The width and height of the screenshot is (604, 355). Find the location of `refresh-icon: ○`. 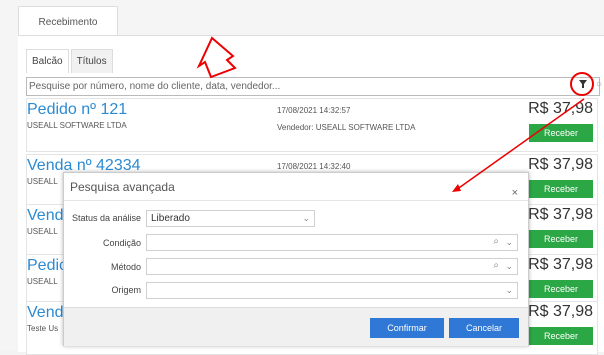

refresh-icon: ○ is located at coordinates (600, 86).